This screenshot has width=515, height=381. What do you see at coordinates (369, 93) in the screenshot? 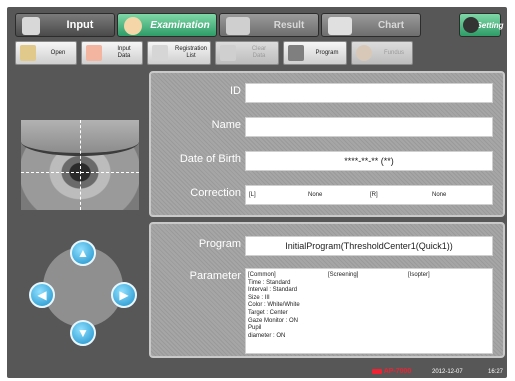
I see `id-field` at bounding box center [369, 93].